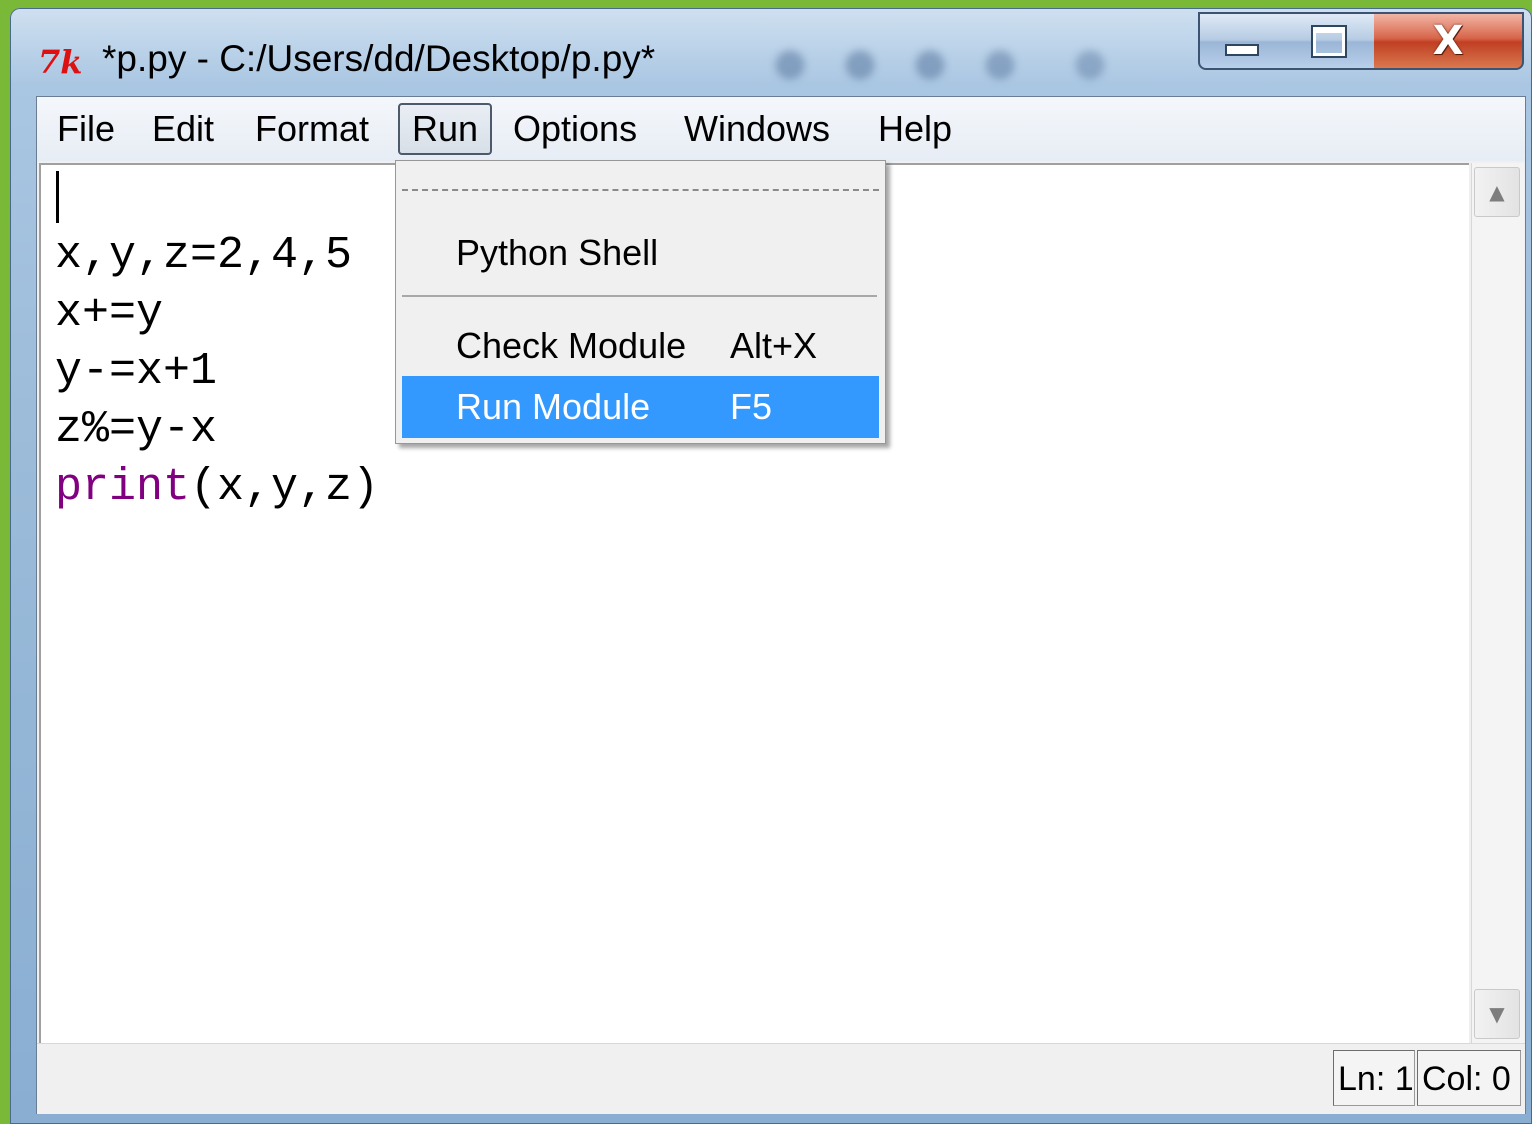 The width and height of the screenshot is (1532, 1124). Describe the element at coordinates (1242, 41) in the screenshot. I see `minimize-button` at that location.